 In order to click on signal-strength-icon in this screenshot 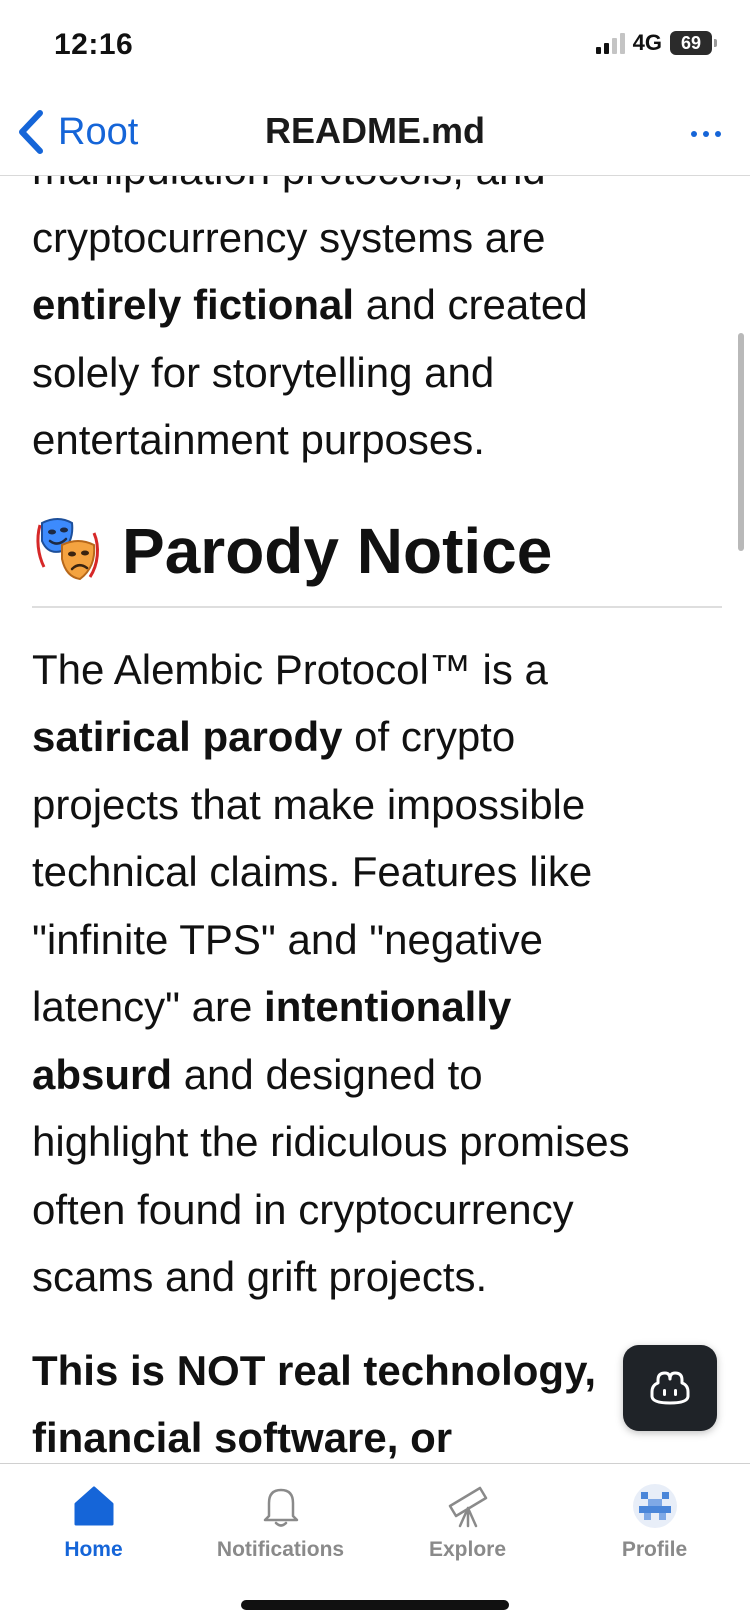, I will do `click(610, 43)`.